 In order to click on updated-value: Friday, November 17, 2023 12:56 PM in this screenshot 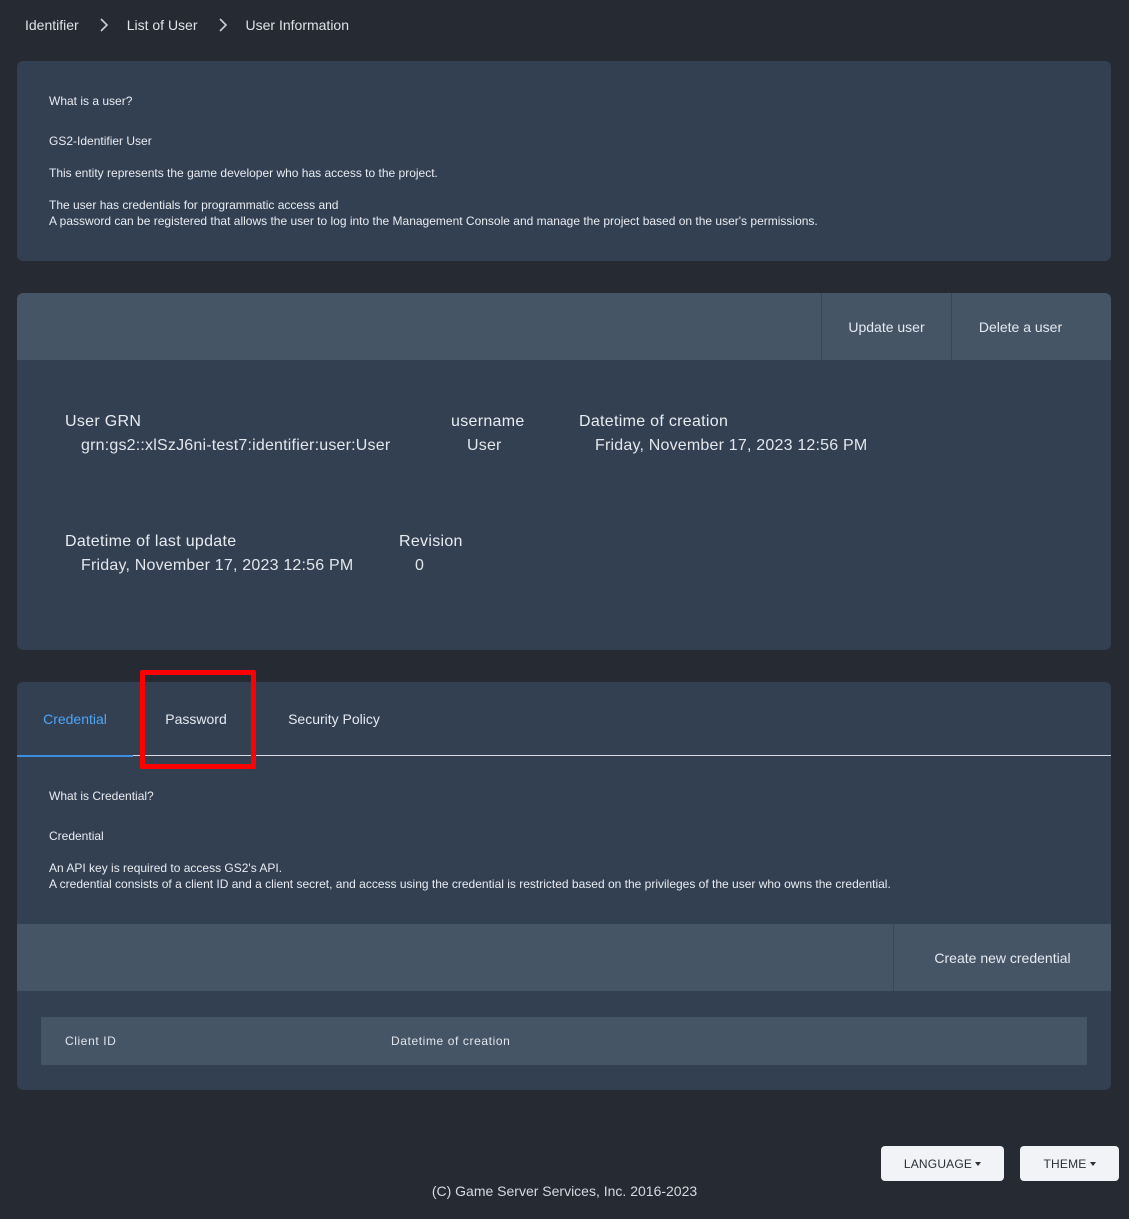, I will do `click(217, 565)`.